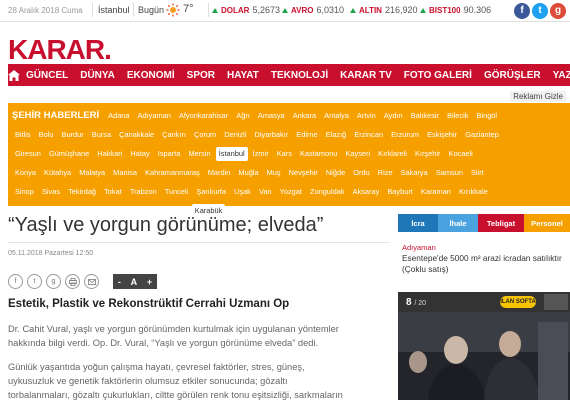 This screenshot has width=570, height=400. Describe the element at coordinates (265, 191) in the screenshot. I see `city-link: Van` at that location.